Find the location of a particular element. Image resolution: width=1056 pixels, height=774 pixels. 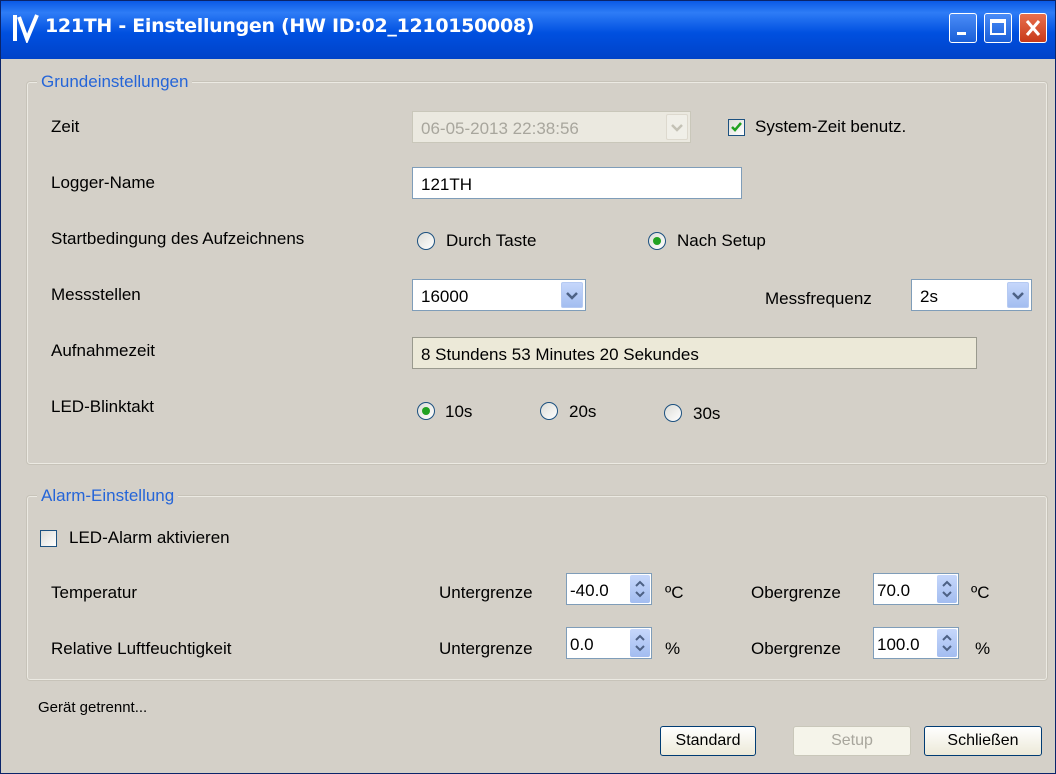

temperature-lower-label: Untergrenze is located at coordinates (486, 592).